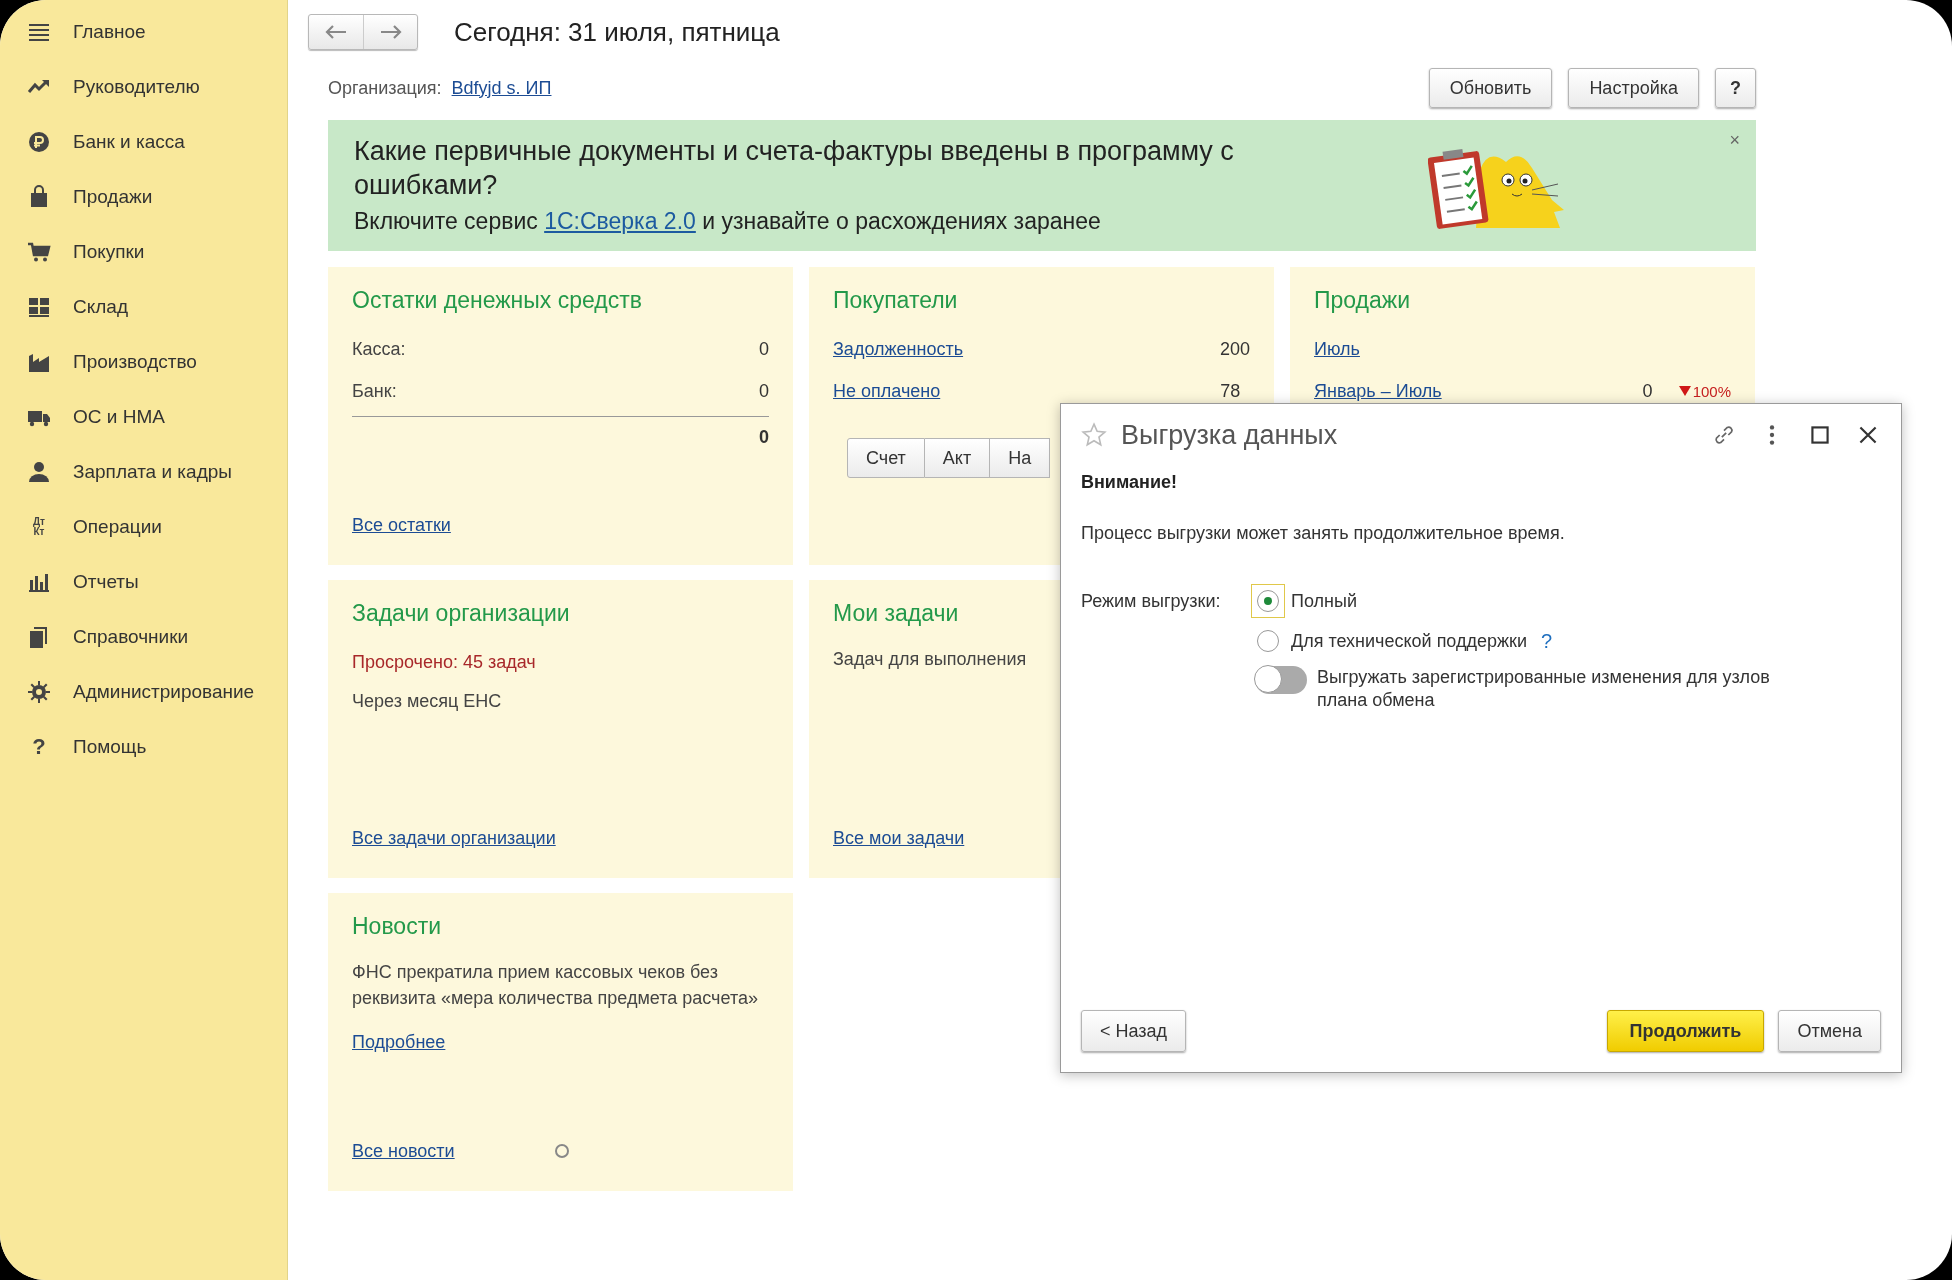 The image size is (1952, 1280). Describe the element at coordinates (1324, 601) in the screenshot. I see `radio-label: Полный` at that location.